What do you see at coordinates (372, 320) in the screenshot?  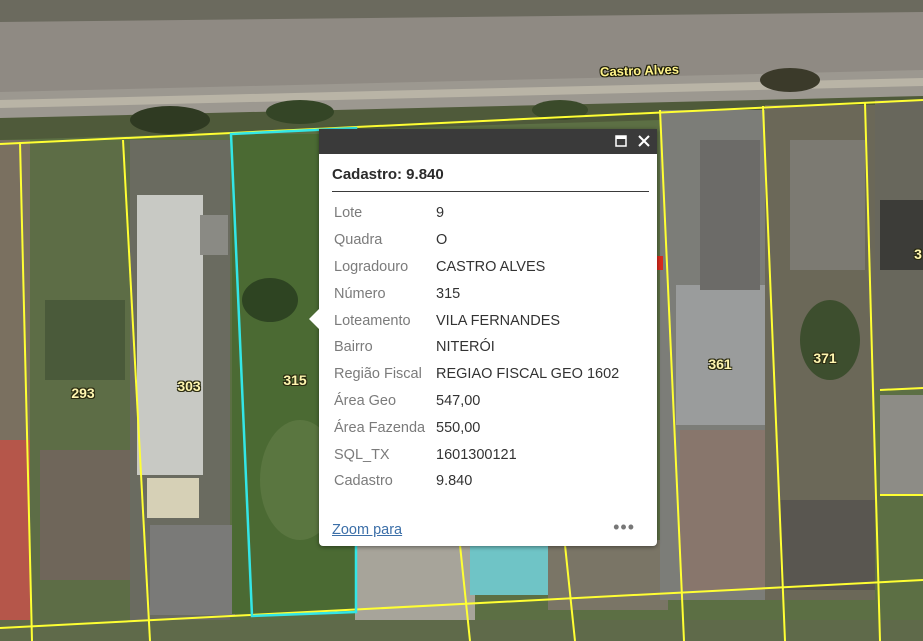 I see `attribute-label: Loteamento` at bounding box center [372, 320].